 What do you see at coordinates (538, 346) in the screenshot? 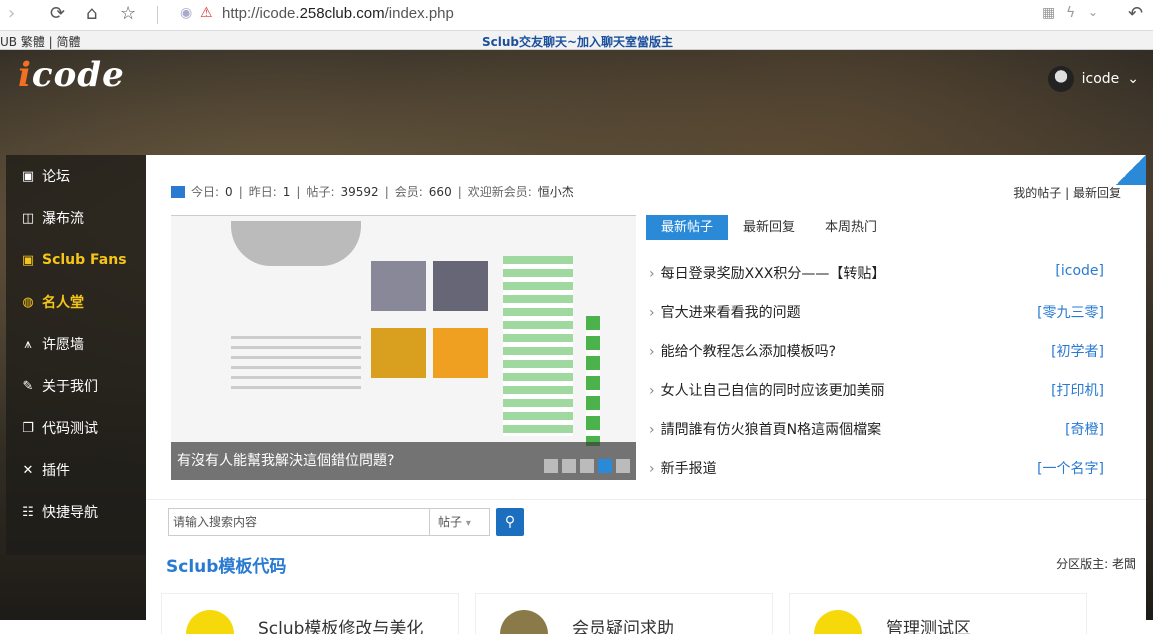
I see `slide-list` at bounding box center [538, 346].